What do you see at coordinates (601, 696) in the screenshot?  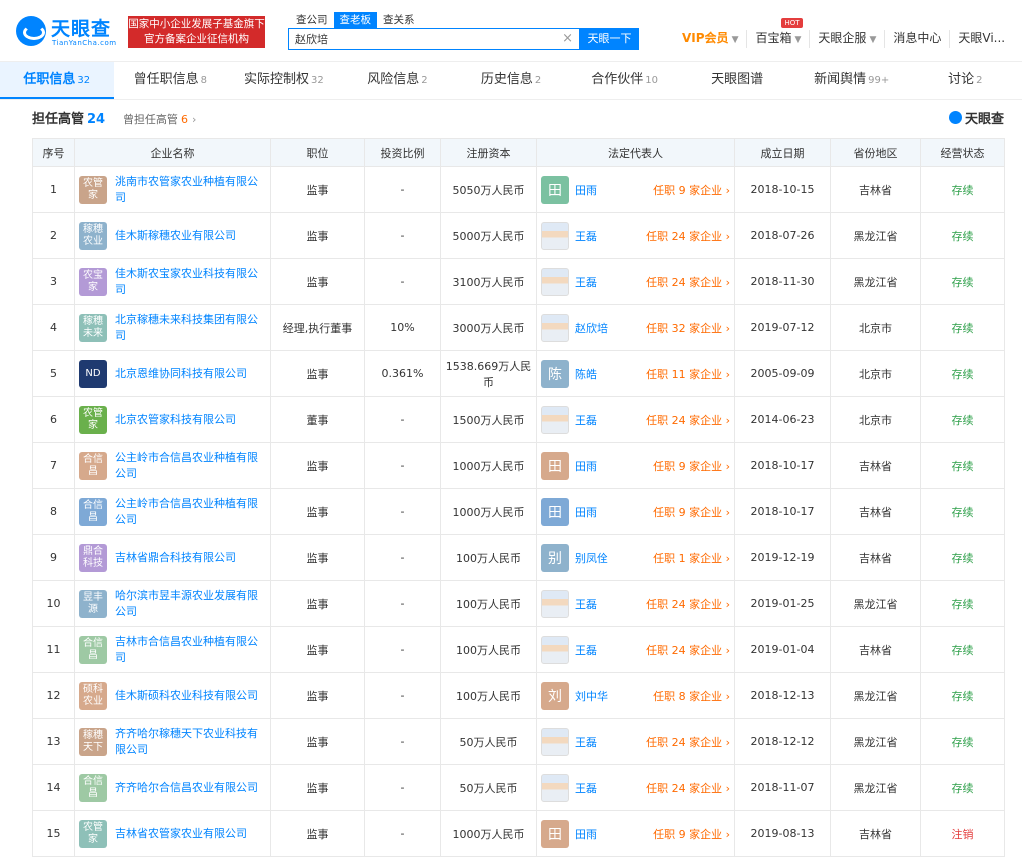 I see `rep-name-link: 刘中华` at bounding box center [601, 696].